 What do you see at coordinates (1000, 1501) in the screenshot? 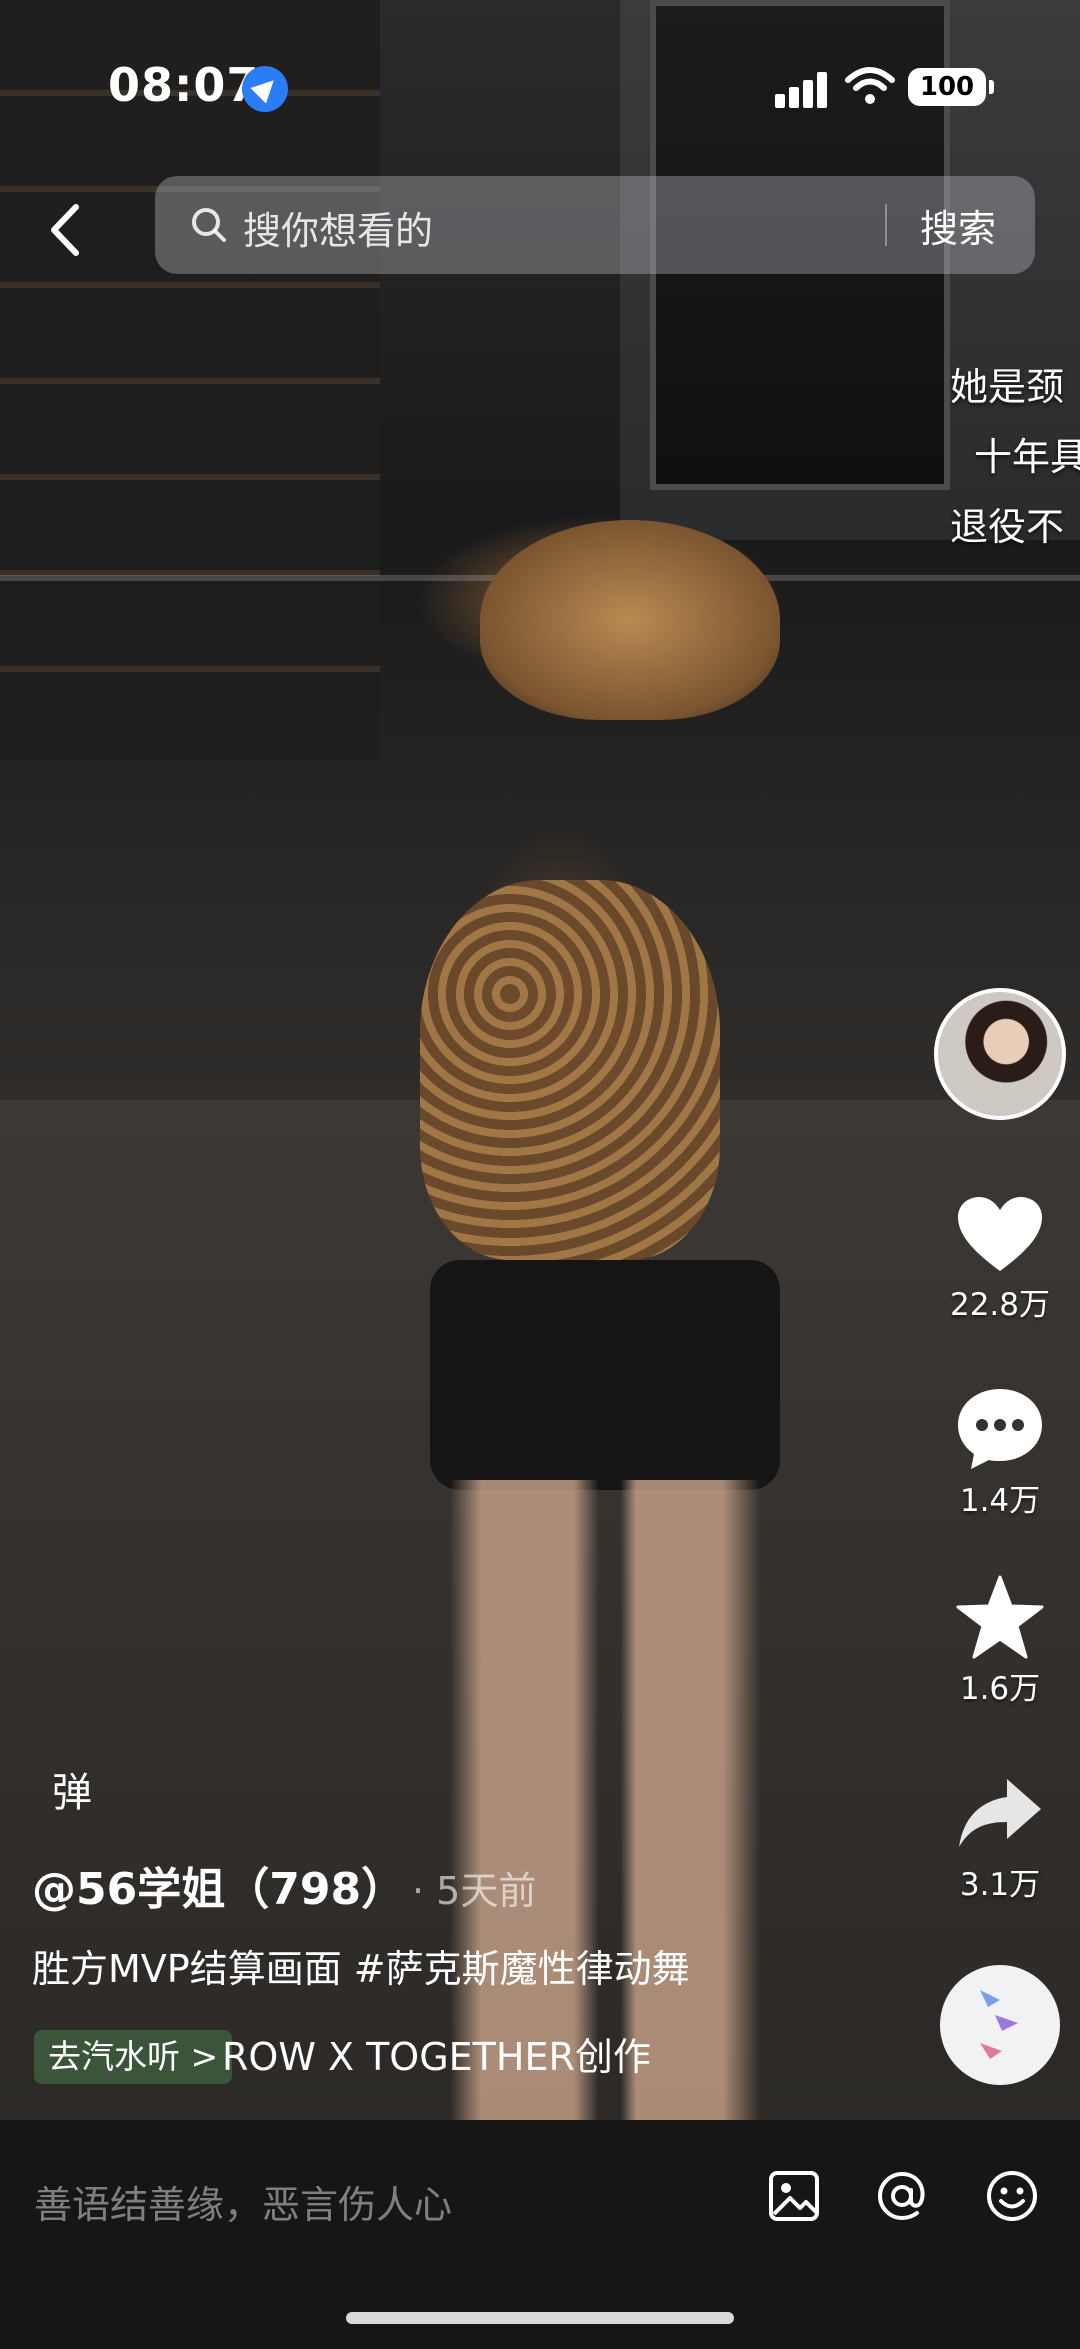
I see `comment-count: 1.4万` at bounding box center [1000, 1501].